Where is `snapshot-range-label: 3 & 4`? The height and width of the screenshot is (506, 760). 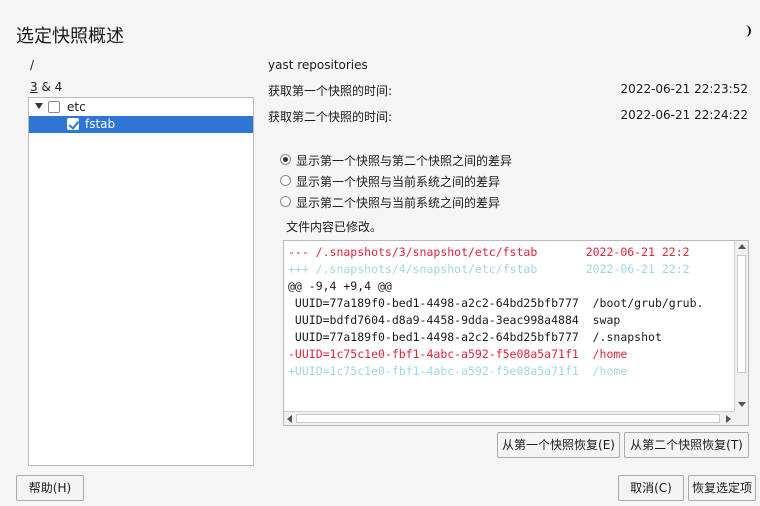 snapshot-range-label: 3 & 4 is located at coordinates (46, 87).